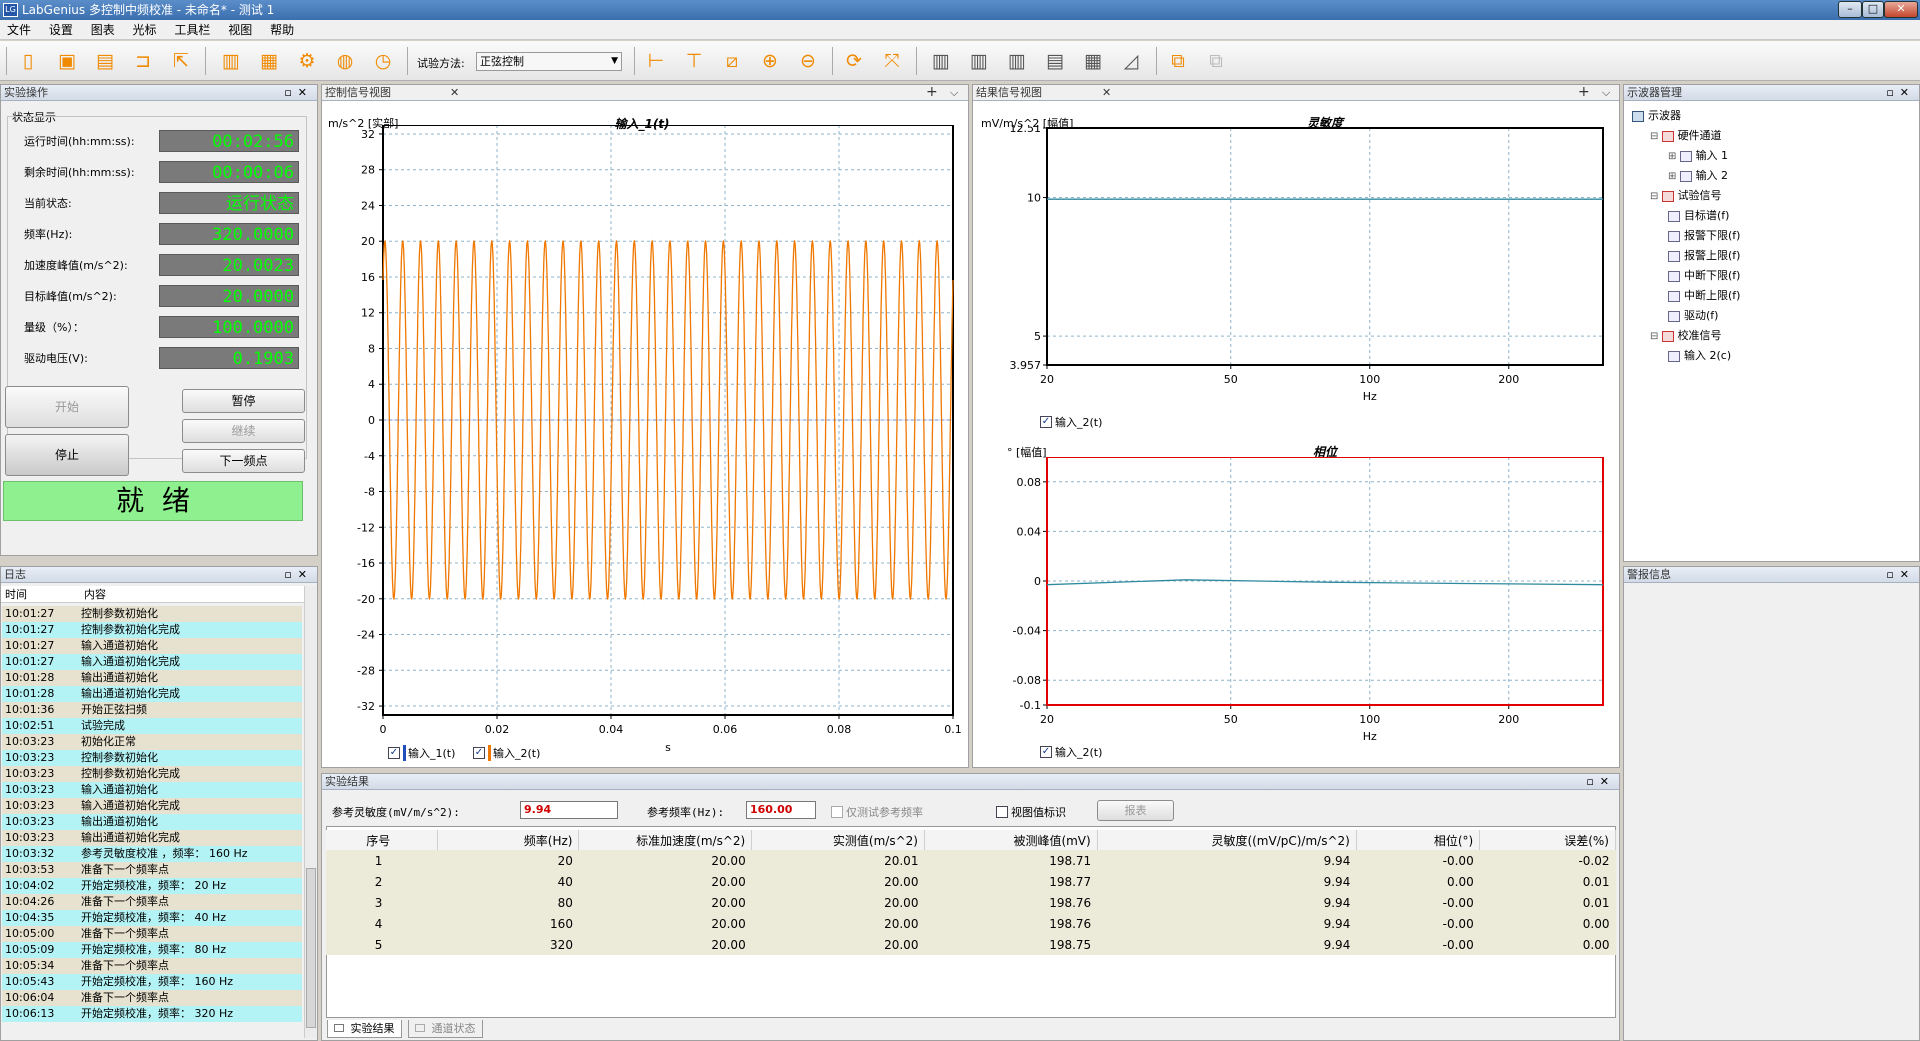  What do you see at coordinates (240, 30) in the screenshot?
I see `menu-view: 视图` at bounding box center [240, 30].